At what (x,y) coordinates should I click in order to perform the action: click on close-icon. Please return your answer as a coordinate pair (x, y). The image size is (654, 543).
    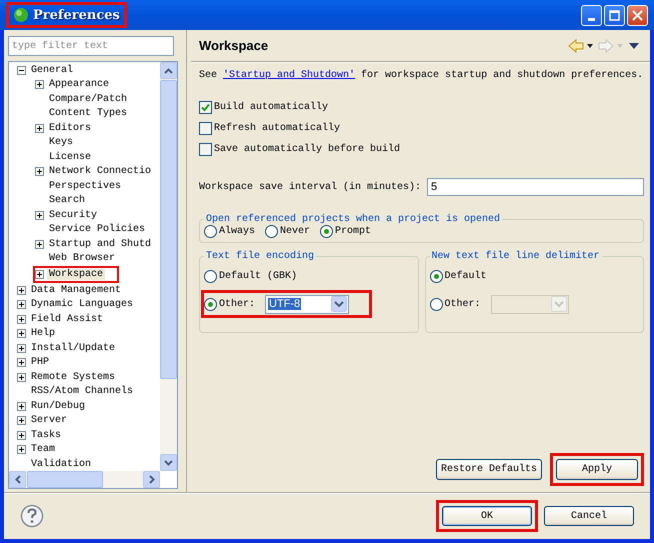
    Looking at the image, I should click on (637, 15).